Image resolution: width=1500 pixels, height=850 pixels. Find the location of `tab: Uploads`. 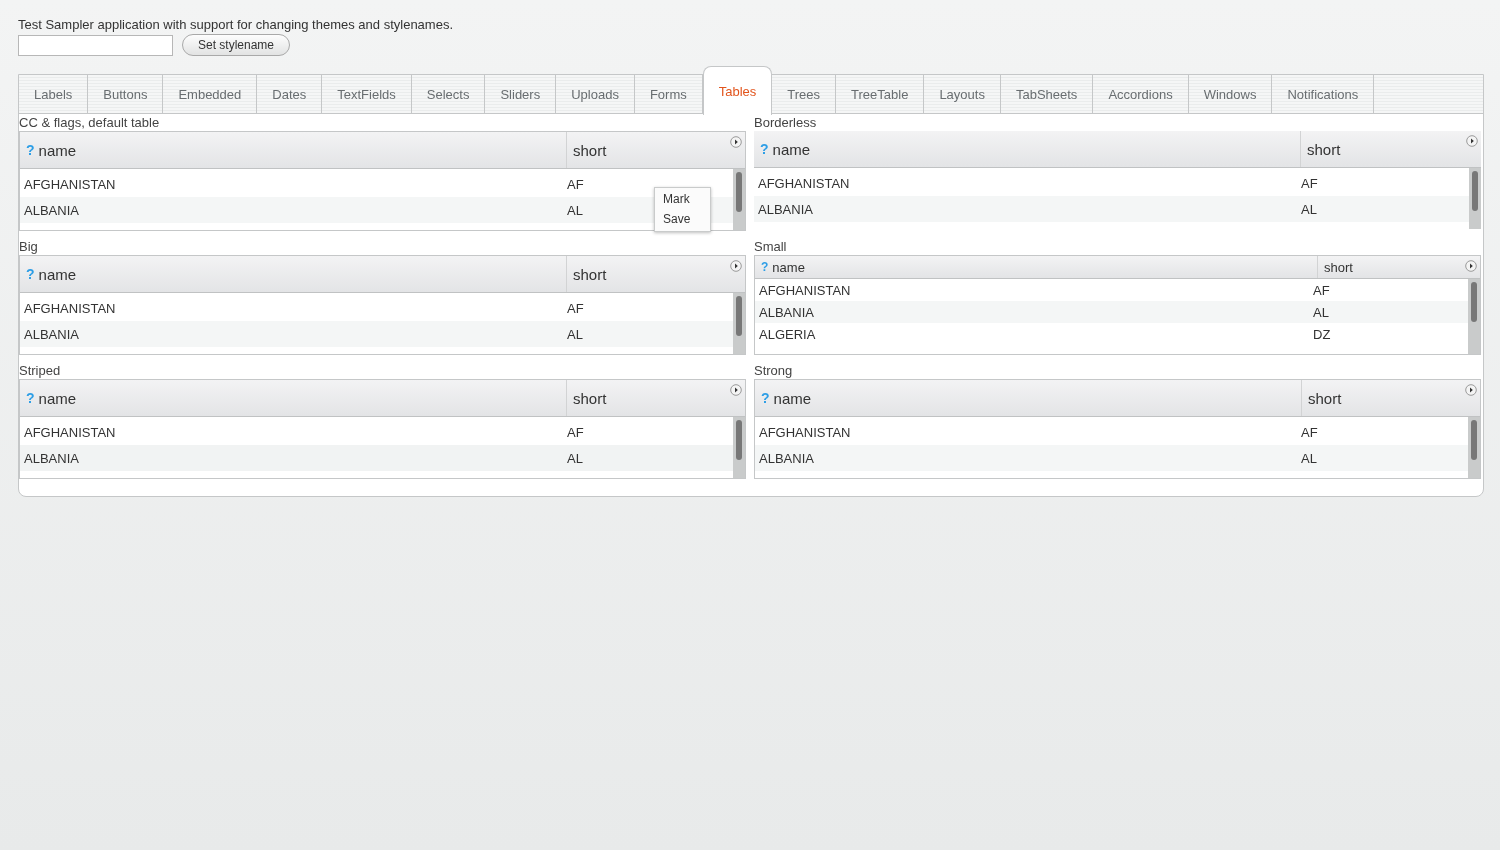

tab: Uploads is located at coordinates (595, 94).